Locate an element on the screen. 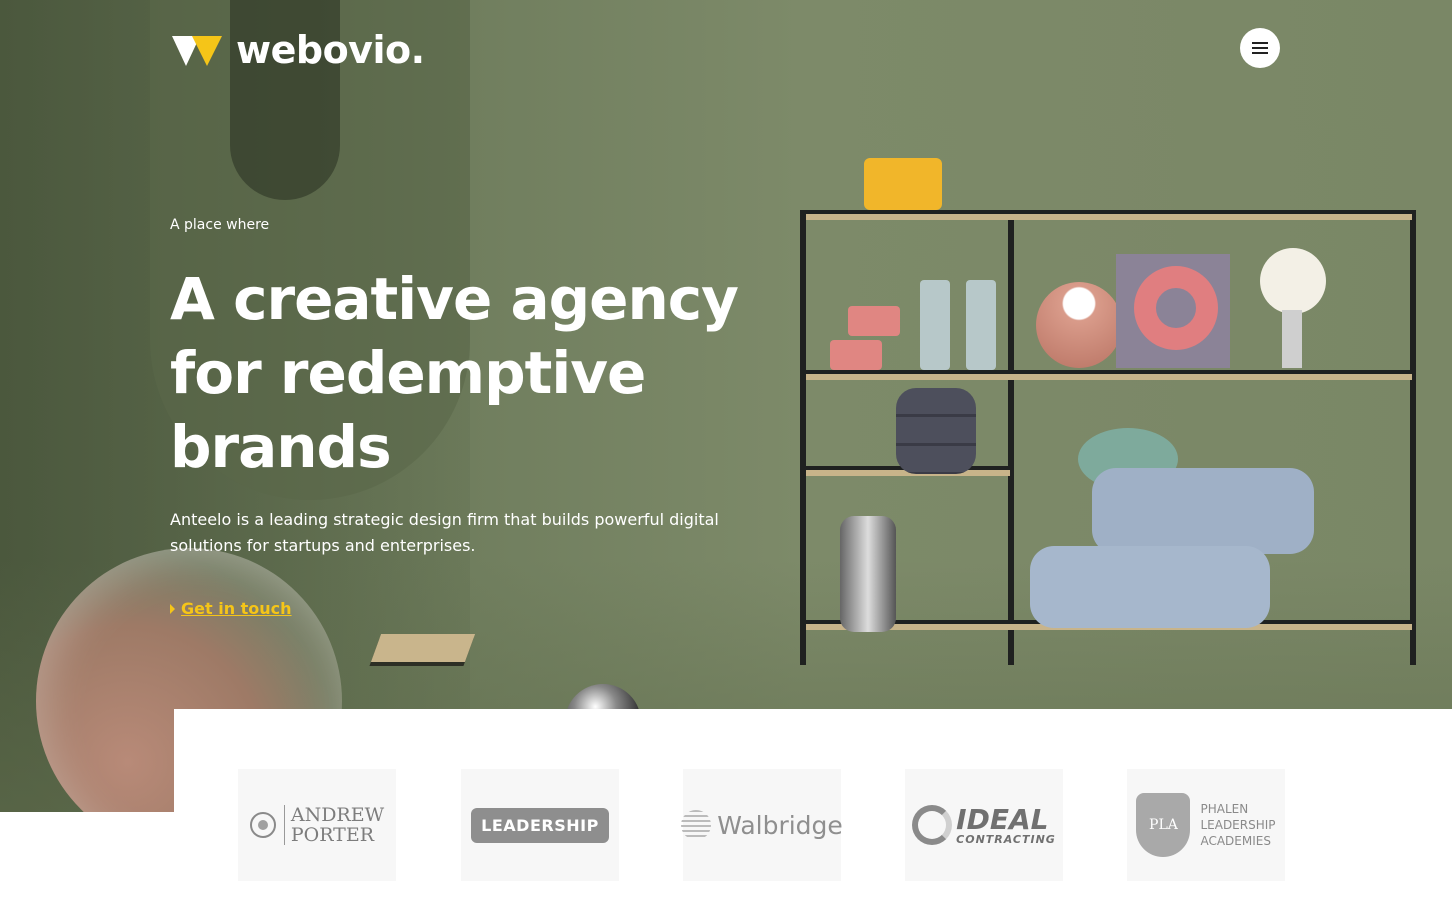  hero-headline: A creative agency for redemptive brands is located at coordinates (470, 373).